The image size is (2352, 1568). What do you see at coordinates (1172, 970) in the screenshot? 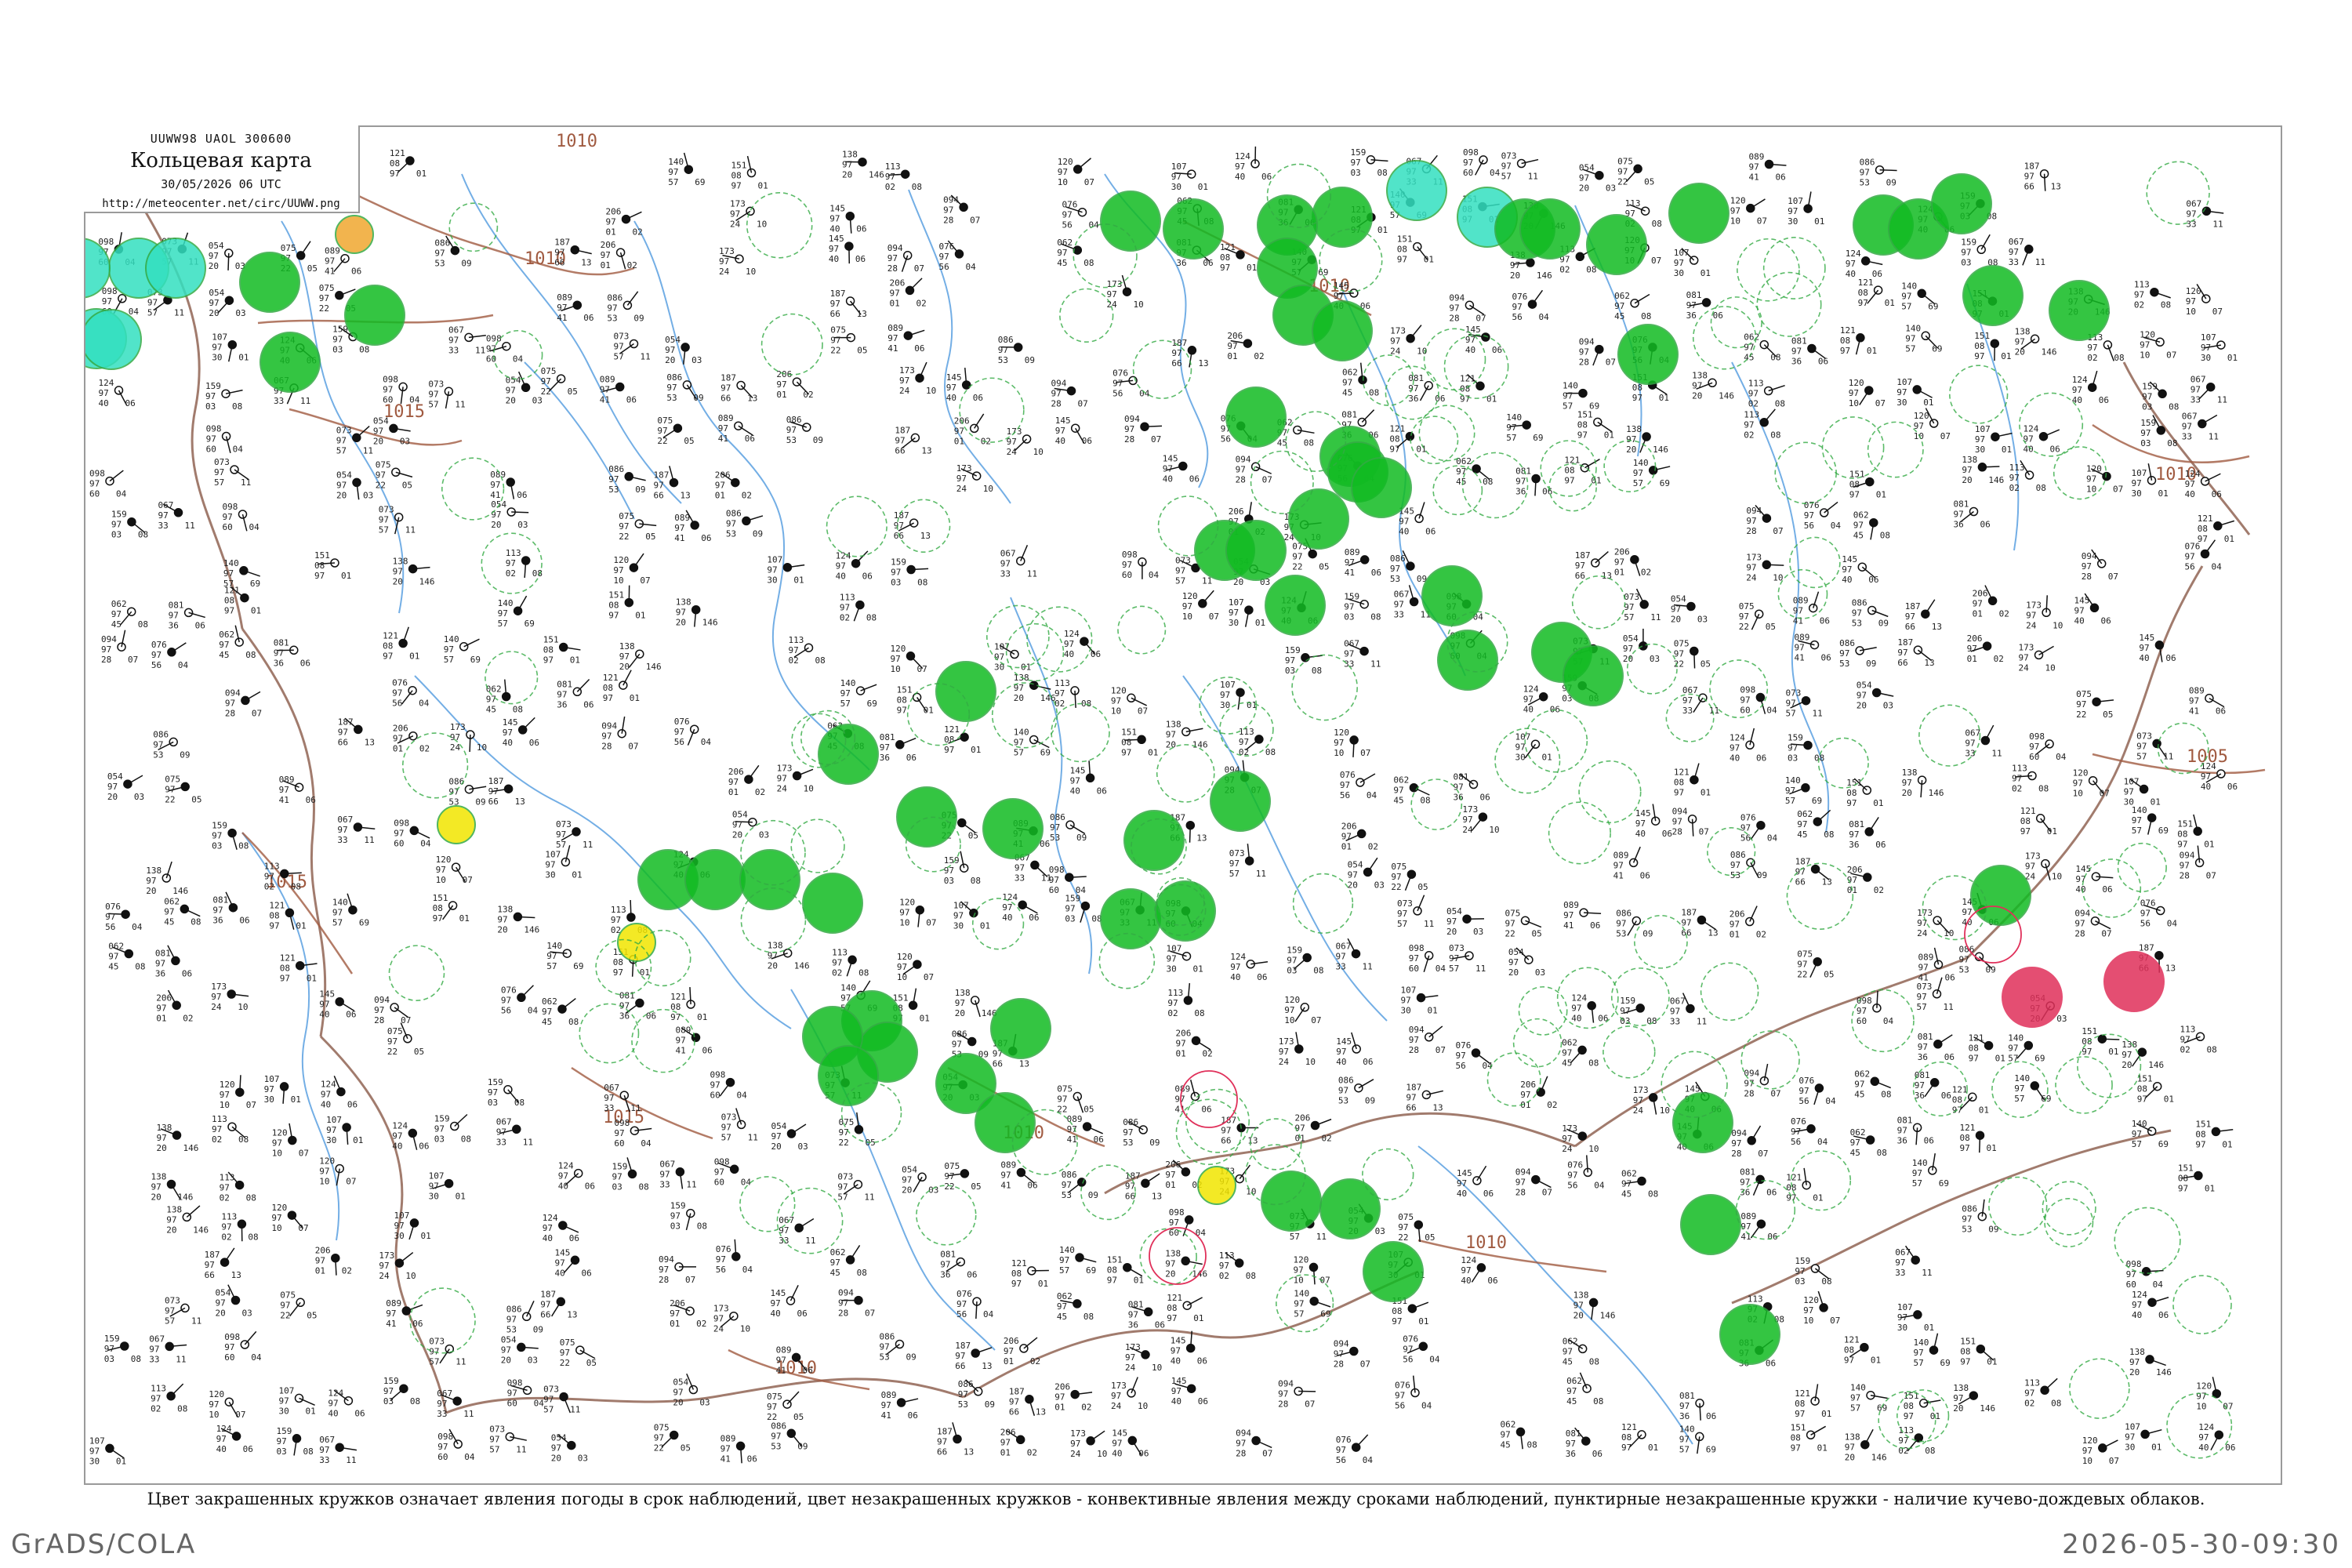
I see `station-dew: 30` at bounding box center [1172, 970].